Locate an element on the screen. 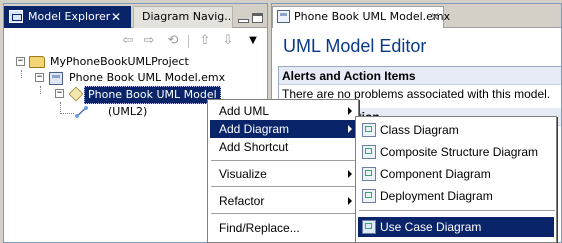  composite-structure-diagram-icon is located at coordinates (369, 152).